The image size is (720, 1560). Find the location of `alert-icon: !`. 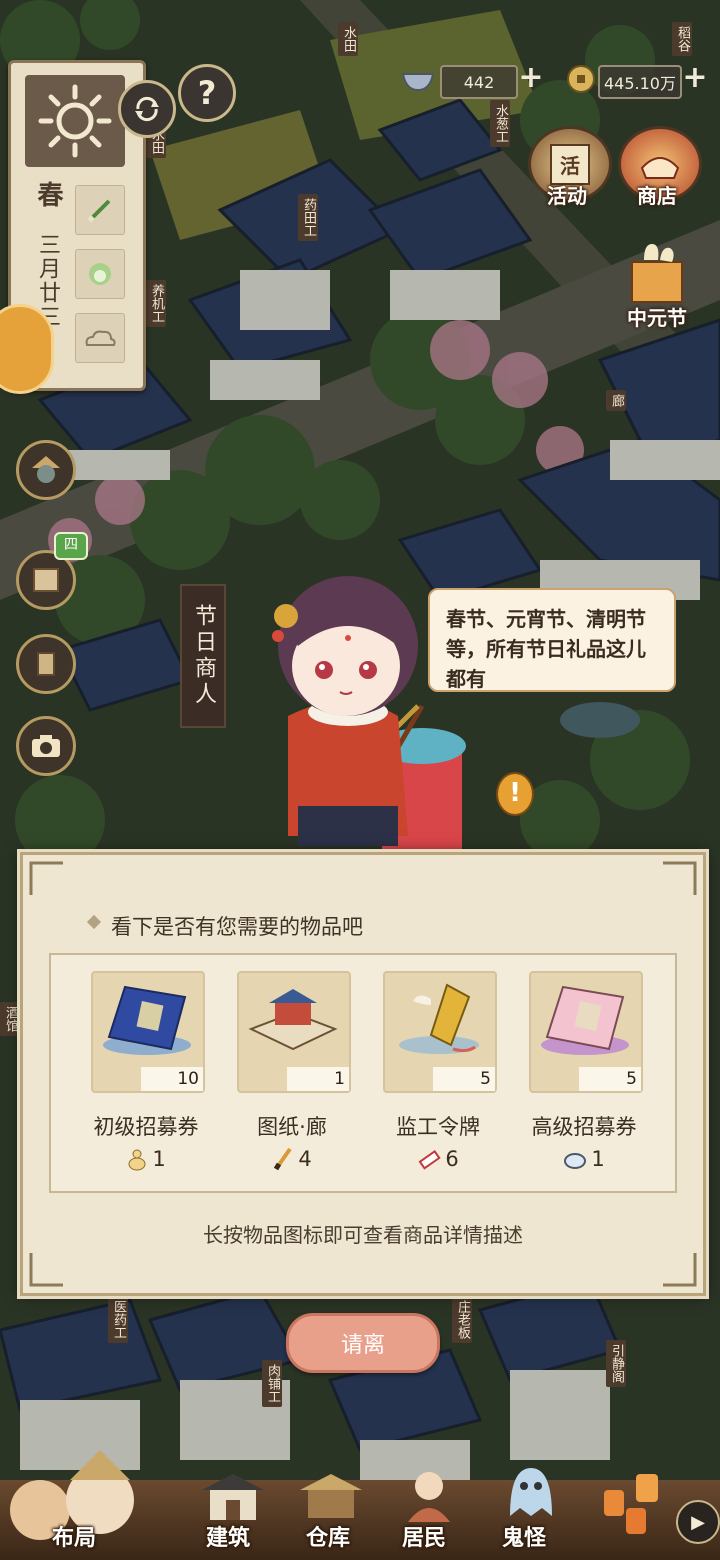

alert-icon: ! is located at coordinates (515, 794).